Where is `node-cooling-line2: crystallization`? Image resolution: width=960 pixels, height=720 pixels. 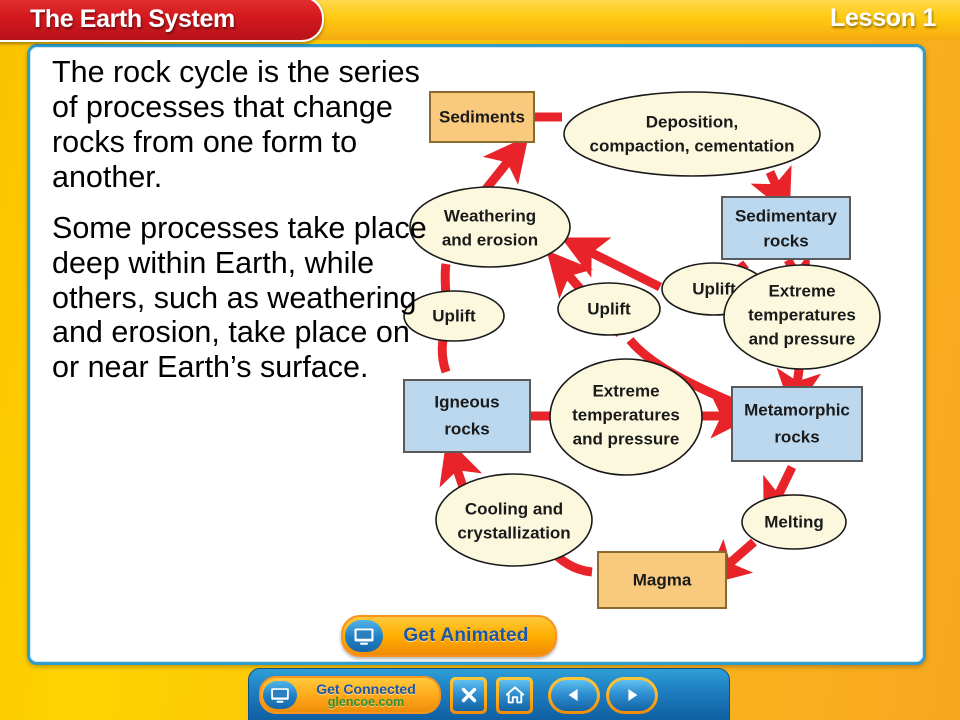 node-cooling-line2: crystallization is located at coordinates (513, 533).